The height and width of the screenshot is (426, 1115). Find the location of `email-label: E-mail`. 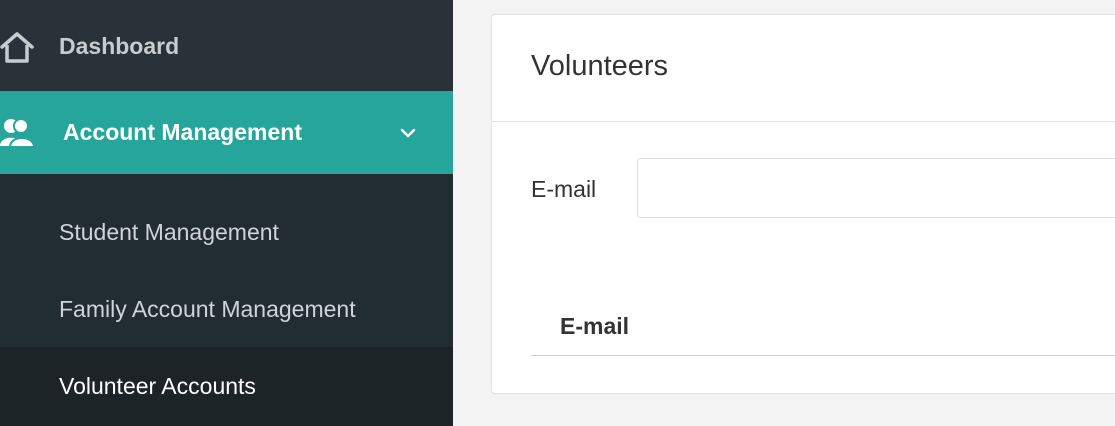

email-label: E-mail is located at coordinates (564, 189).